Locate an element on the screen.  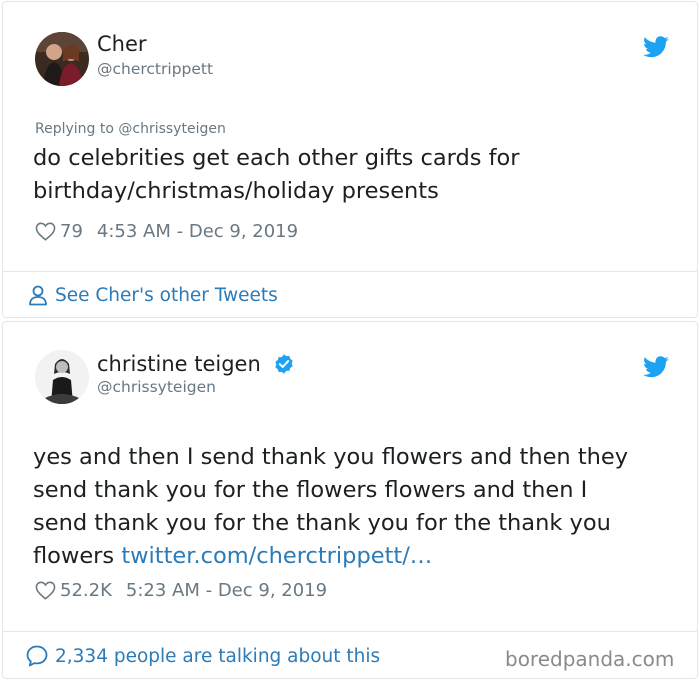
see-other-tweets-link: See Cher's other Tweets is located at coordinates (152, 295).